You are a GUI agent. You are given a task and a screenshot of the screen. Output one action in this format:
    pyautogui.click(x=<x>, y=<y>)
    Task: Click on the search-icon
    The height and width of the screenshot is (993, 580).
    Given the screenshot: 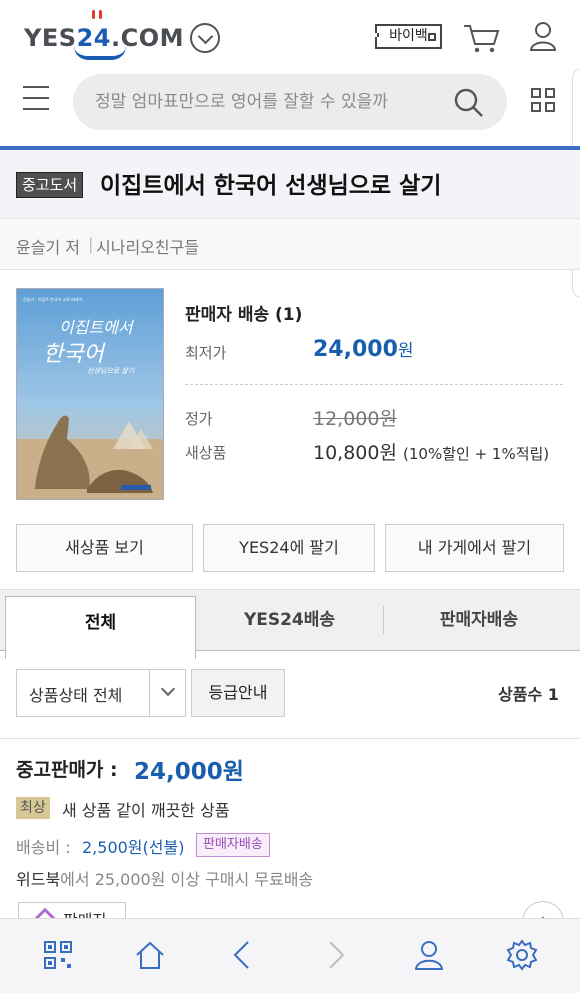 What is the action you would take?
    pyautogui.click(x=469, y=103)
    